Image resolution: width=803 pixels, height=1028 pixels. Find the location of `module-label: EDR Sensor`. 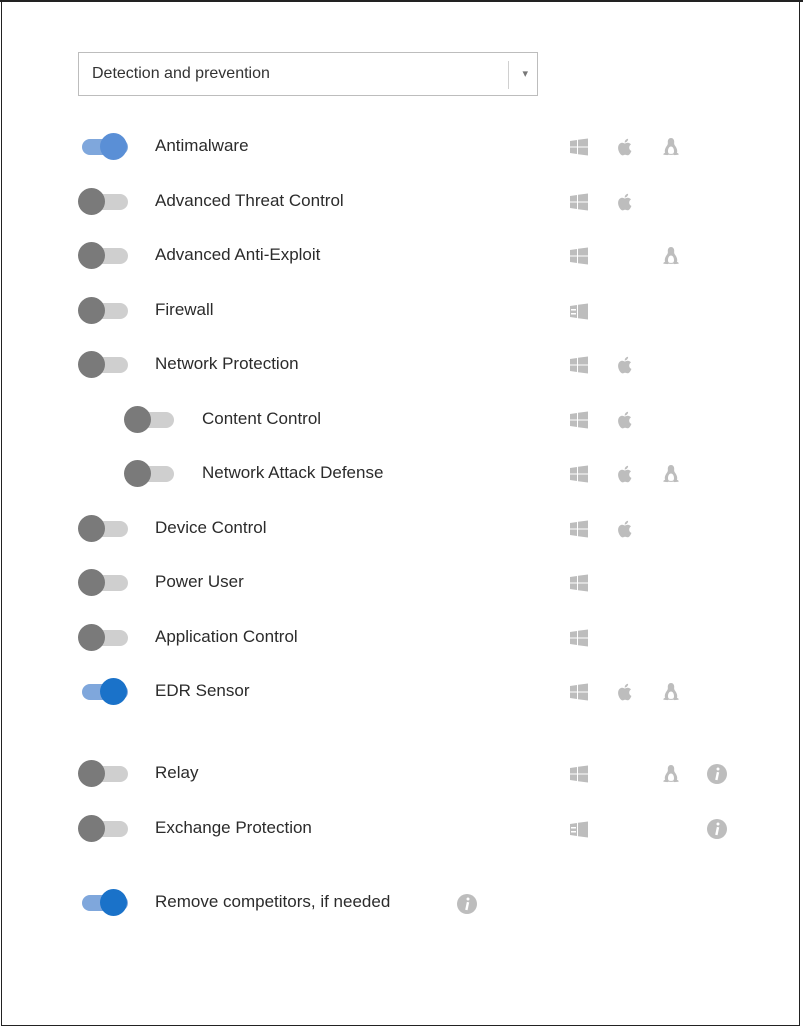

module-label: EDR Sensor is located at coordinates (202, 690).